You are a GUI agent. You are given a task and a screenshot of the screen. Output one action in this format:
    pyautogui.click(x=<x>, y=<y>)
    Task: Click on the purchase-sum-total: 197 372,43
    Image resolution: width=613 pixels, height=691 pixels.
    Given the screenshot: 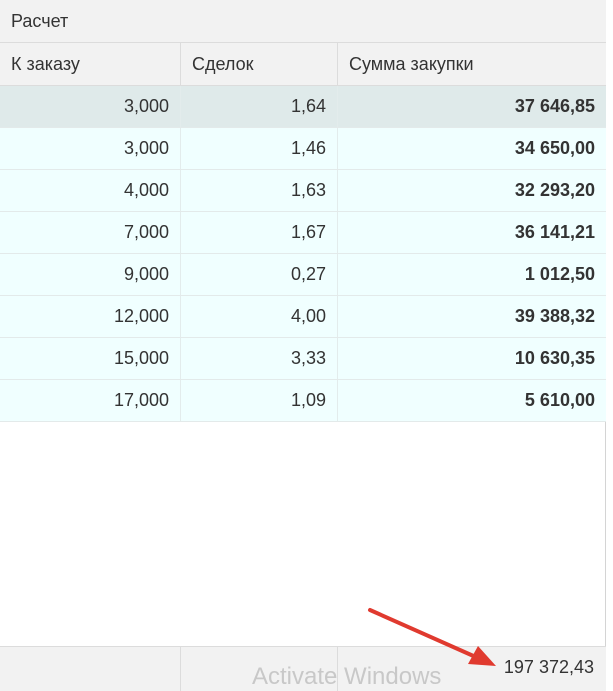 What is the action you would take?
    pyautogui.click(x=548, y=667)
    